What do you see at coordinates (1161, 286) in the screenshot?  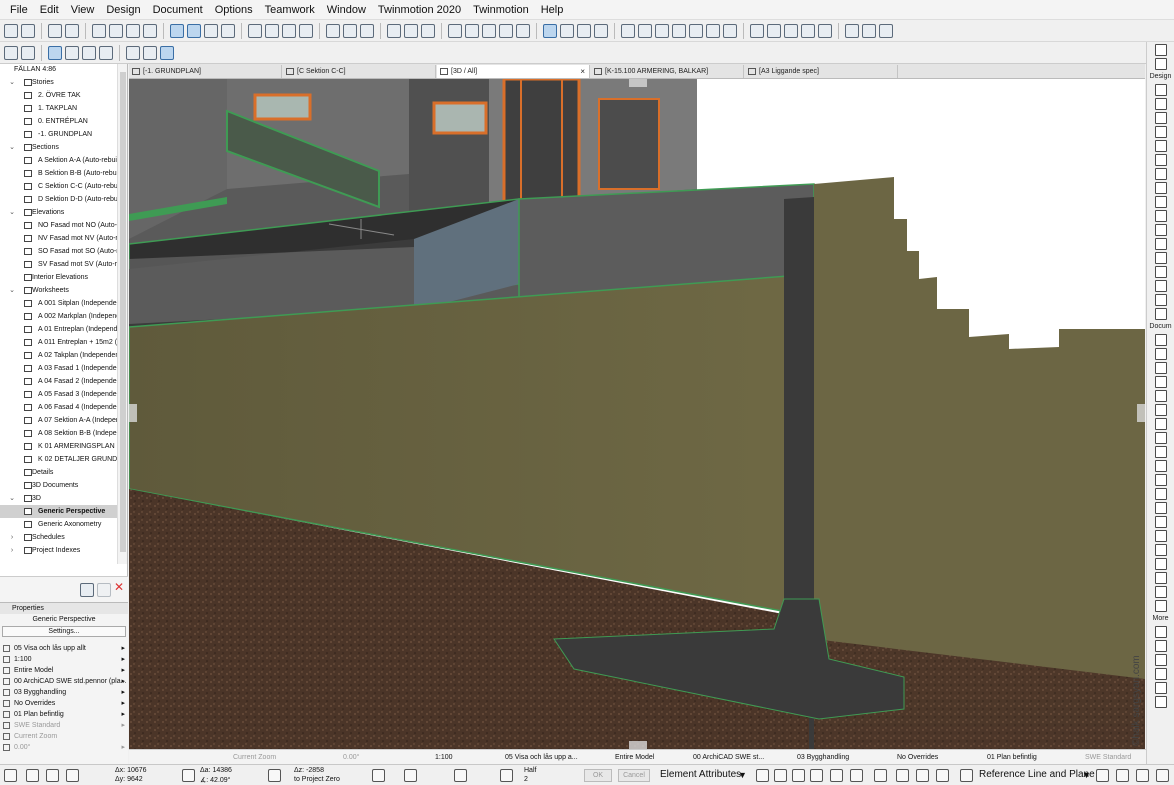 I see `toolbox-design-tool-15-icon` at bounding box center [1161, 286].